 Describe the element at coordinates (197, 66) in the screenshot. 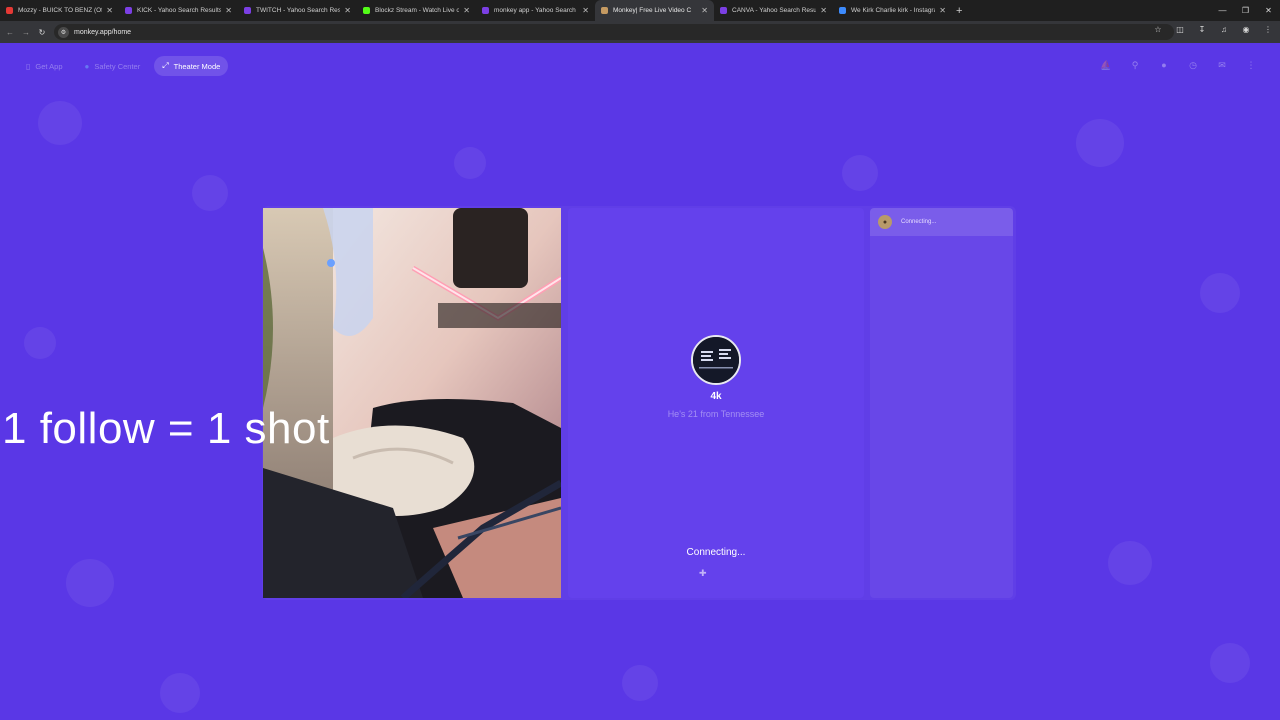

I see `theater-mode-label: Theater Mode` at that location.